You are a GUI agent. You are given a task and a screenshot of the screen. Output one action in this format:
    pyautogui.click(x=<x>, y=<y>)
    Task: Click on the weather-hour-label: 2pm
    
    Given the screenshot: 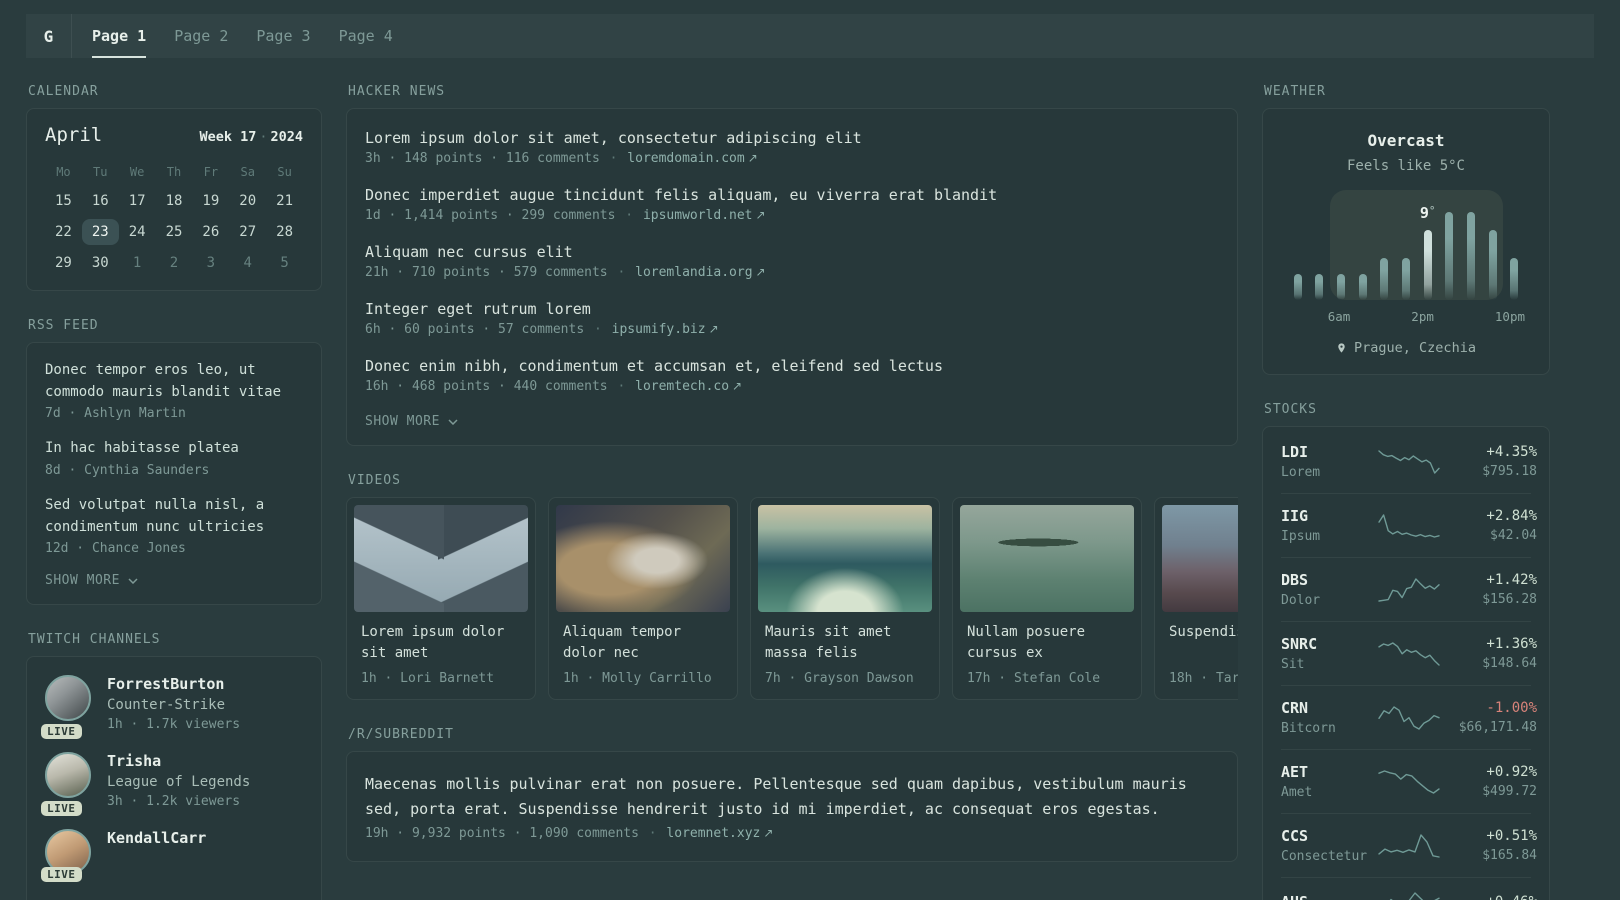 What is the action you would take?
    pyautogui.click(x=1422, y=316)
    